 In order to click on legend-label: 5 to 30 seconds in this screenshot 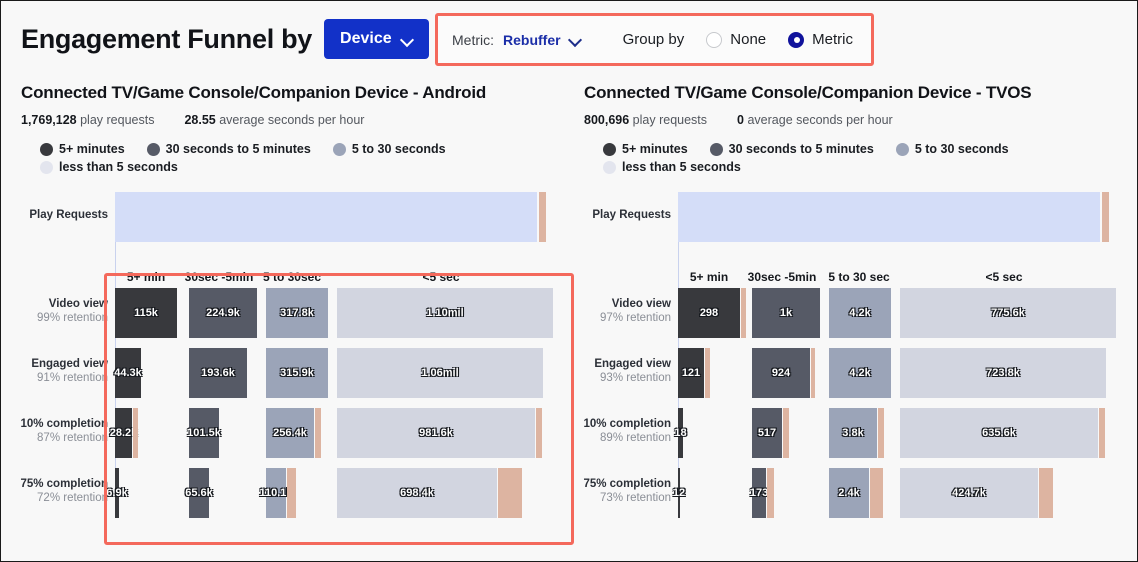, I will do `click(398, 149)`.